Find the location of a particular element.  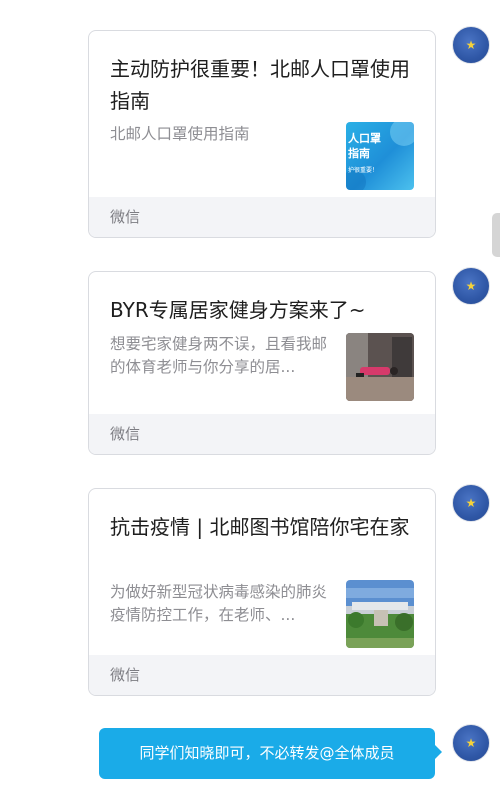

thumb-line-1: 人口罩 is located at coordinates (364, 138).